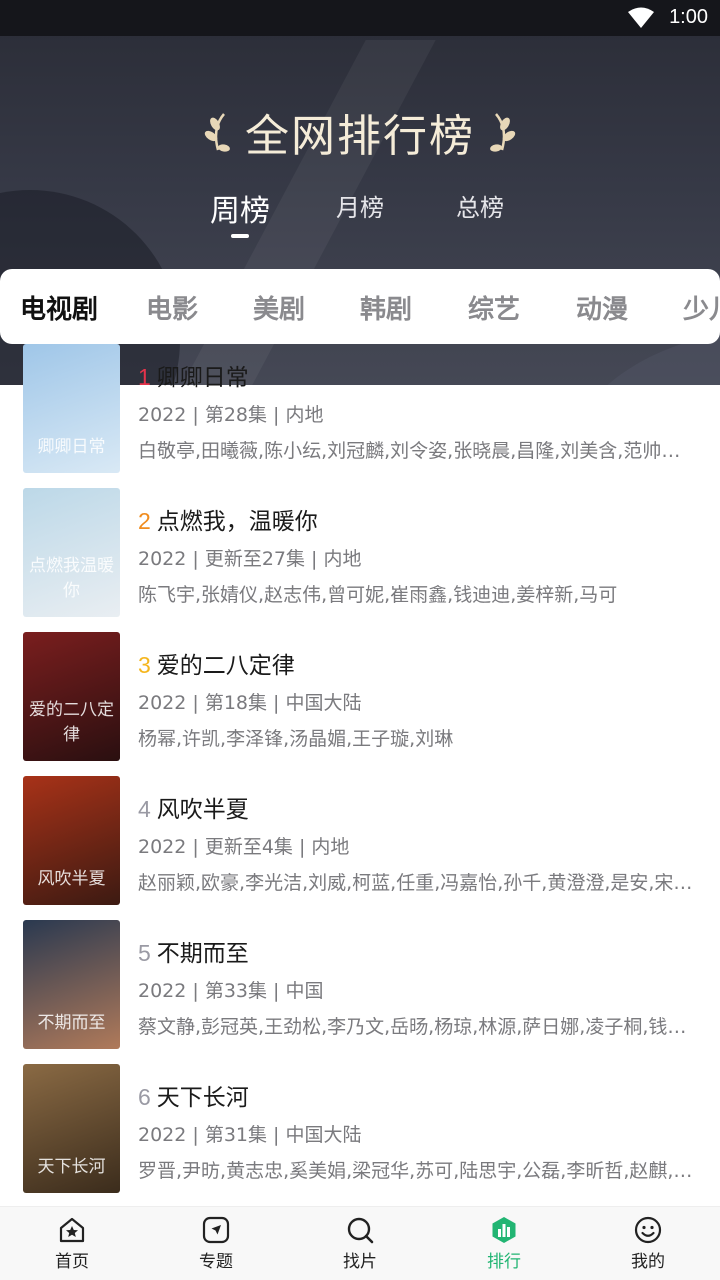  What do you see at coordinates (72, 1262) in the screenshot?
I see `nav-label: 首页` at bounding box center [72, 1262].